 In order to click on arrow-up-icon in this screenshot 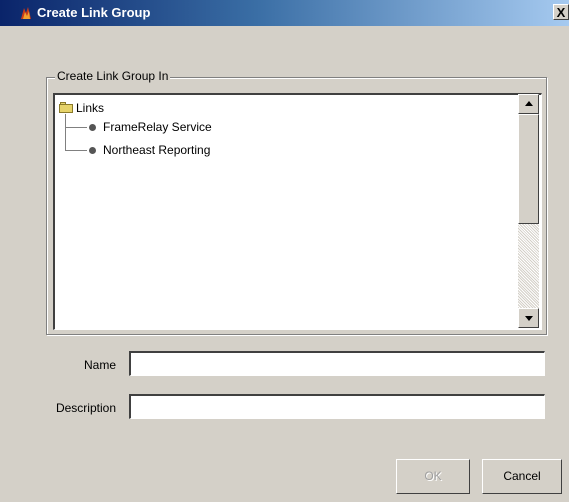, I will do `click(529, 103)`.